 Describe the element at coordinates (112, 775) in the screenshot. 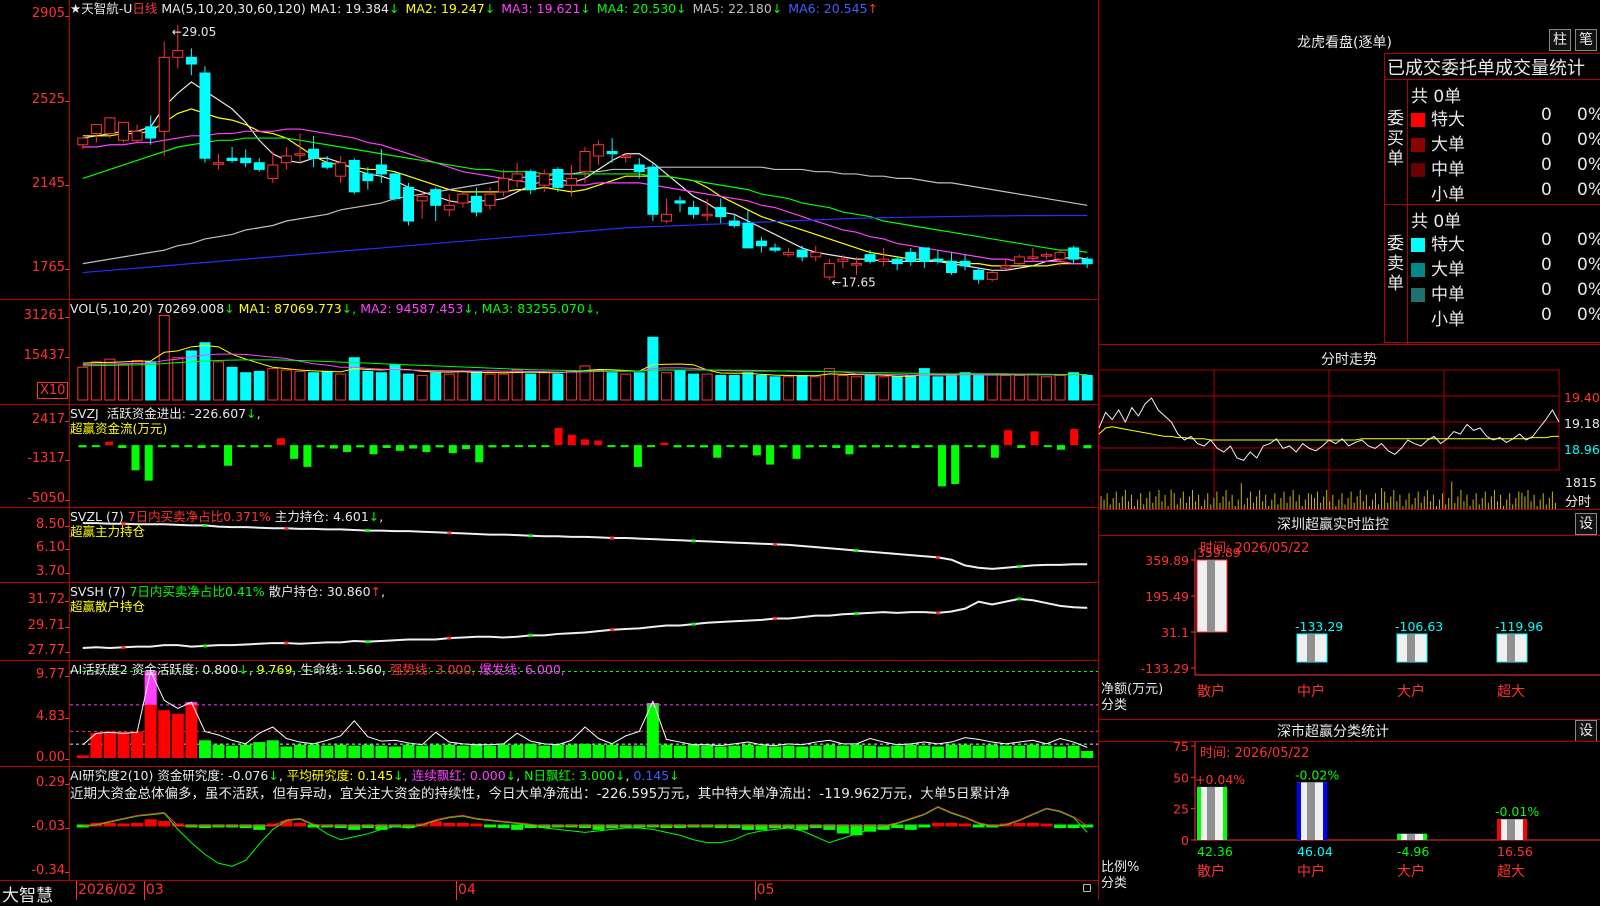

I see `ai2-head: AI研究度2(10)` at that location.